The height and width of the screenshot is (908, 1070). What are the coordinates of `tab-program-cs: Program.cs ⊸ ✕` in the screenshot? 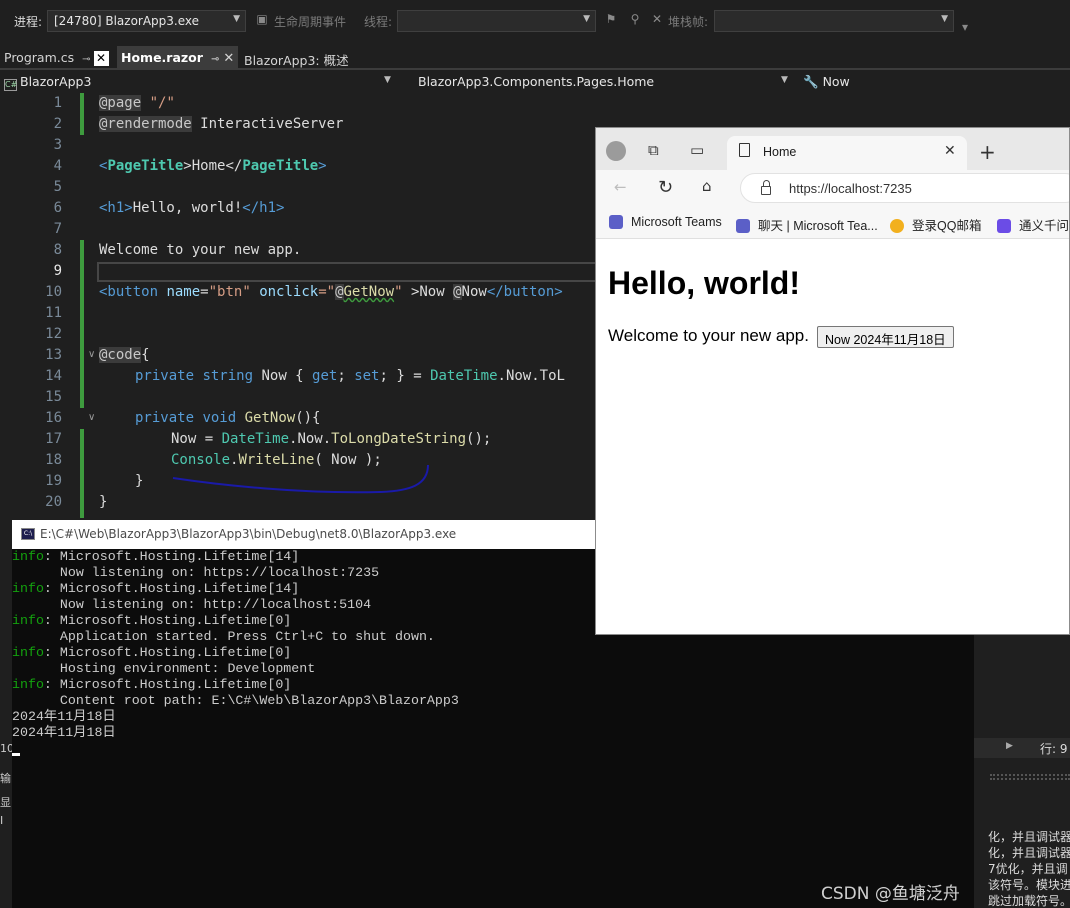 It's located at (56, 58).